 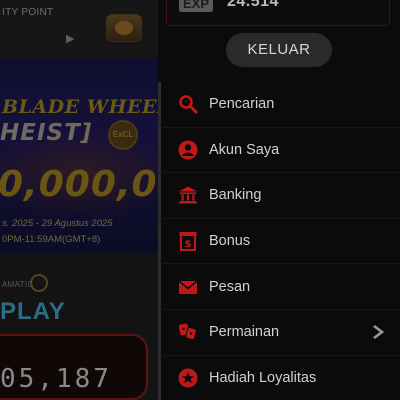 I want to click on provider-small-label: AMATIC, so click(x=18, y=284).